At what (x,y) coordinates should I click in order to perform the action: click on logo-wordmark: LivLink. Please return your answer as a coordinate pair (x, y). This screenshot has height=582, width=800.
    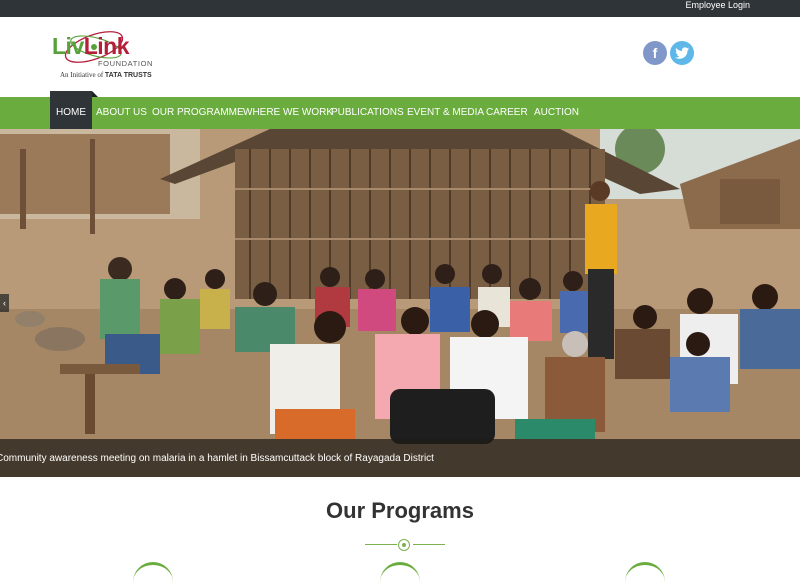
    Looking at the image, I should click on (91, 46).